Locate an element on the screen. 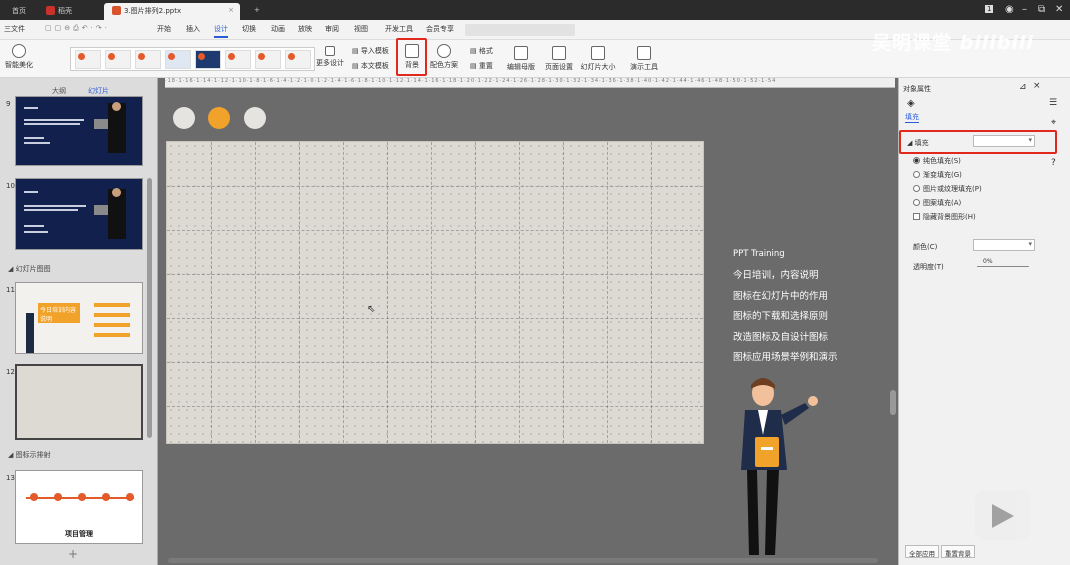  tab-outline: 大纲 is located at coordinates (59, 91).